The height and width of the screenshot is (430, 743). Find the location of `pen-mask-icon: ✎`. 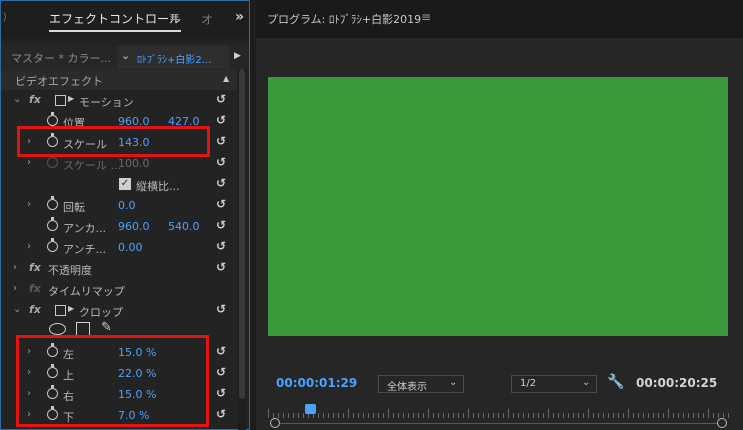

pen-mask-icon: ✎ is located at coordinates (106, 327).